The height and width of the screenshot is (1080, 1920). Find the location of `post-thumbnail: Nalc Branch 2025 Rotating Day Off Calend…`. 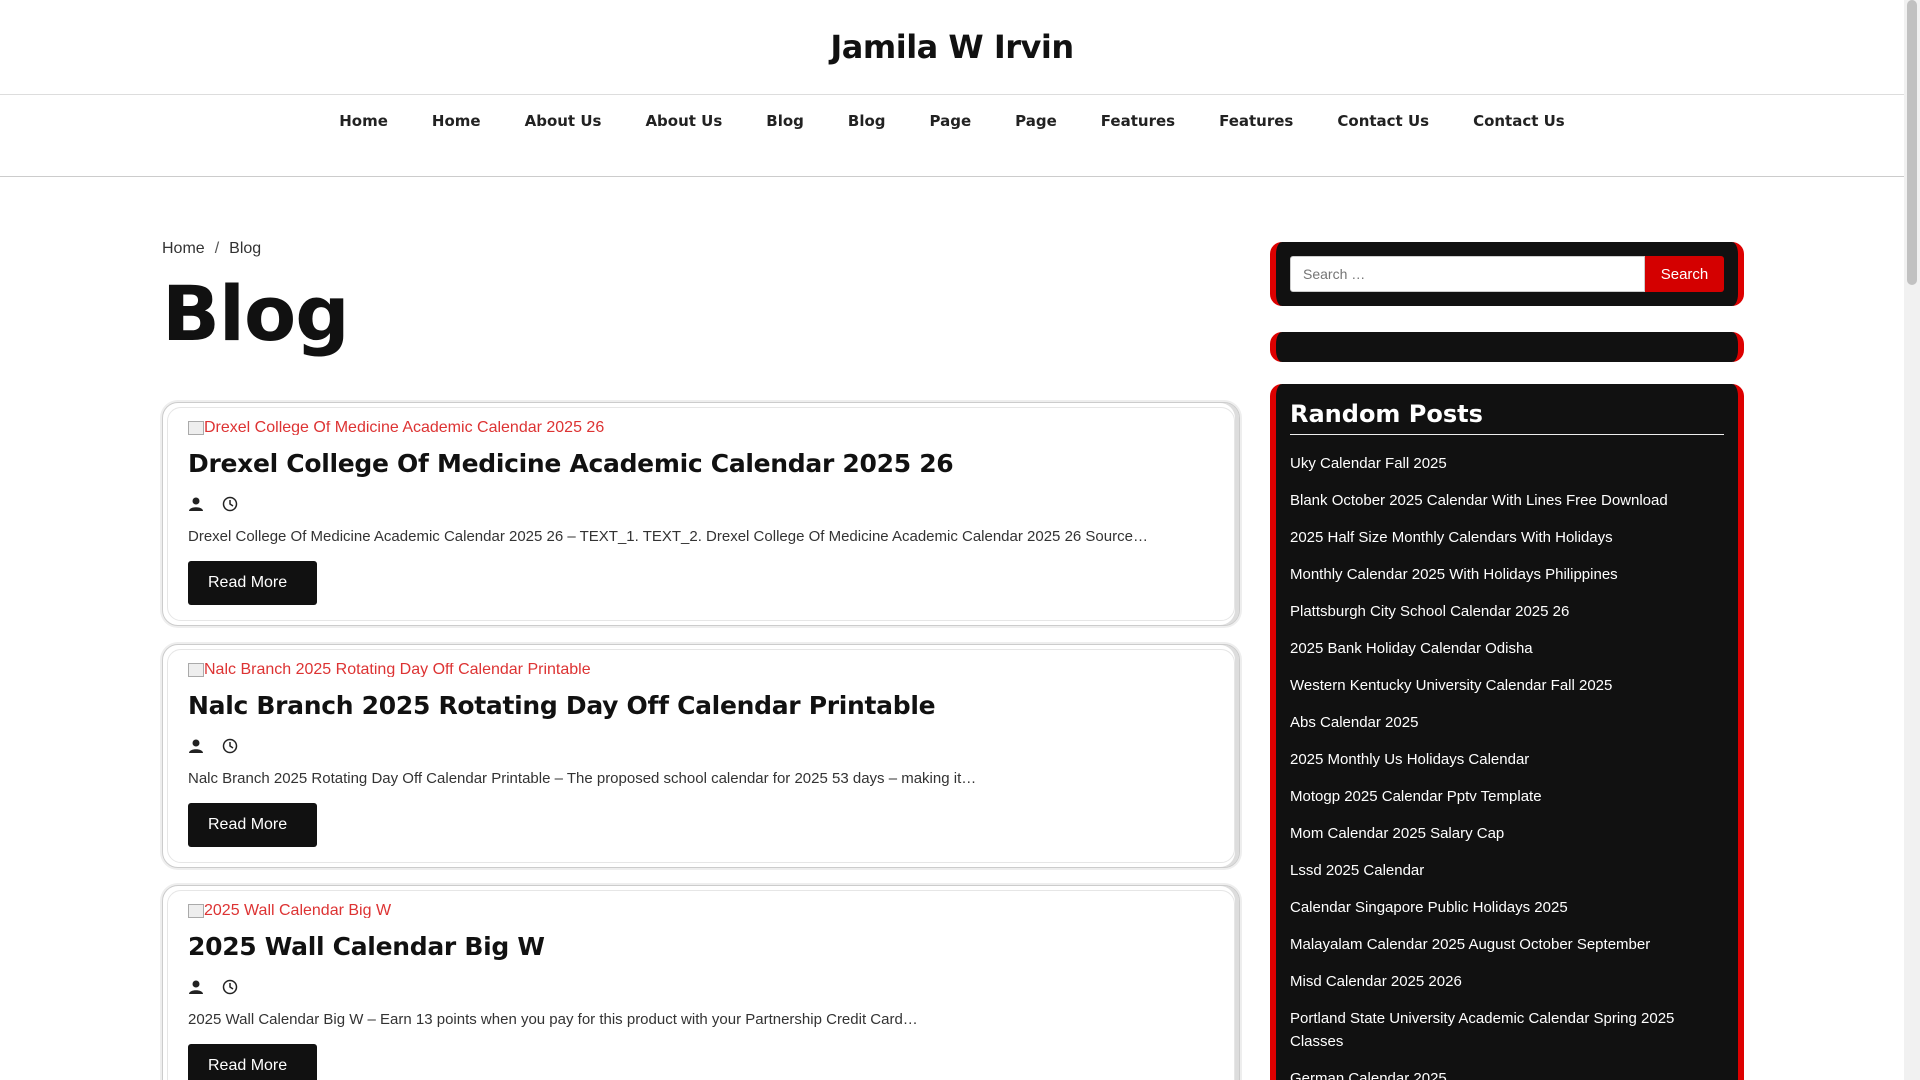

post-thumbnail: Nalc Branch 2025 Rotating Day Off Calend… is located at coordinates (701, 670).